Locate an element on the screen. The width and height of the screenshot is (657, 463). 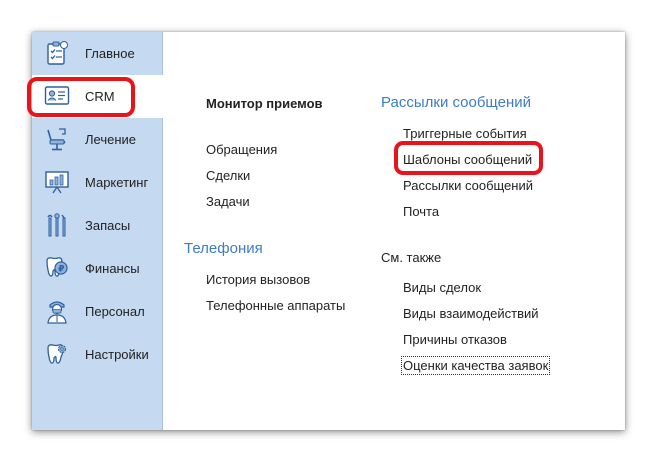
call-history-link: История вызовов is located at coordinates (258, 279).